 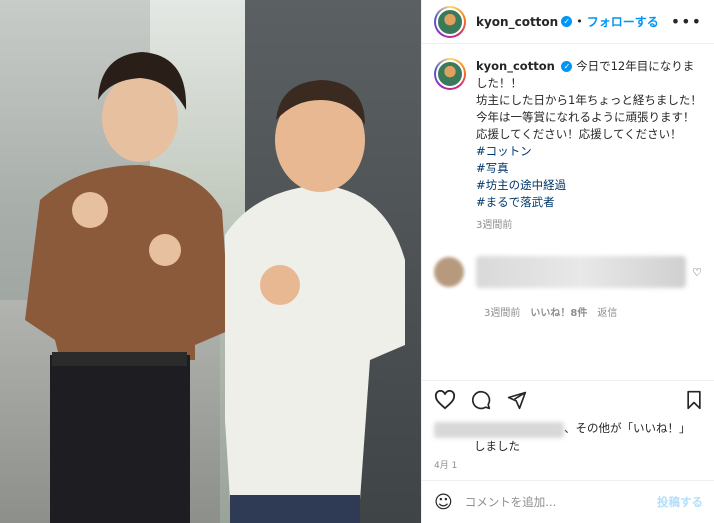 I want to click on comment-likes-count: いいね！8件, so click(x=558, y=311).